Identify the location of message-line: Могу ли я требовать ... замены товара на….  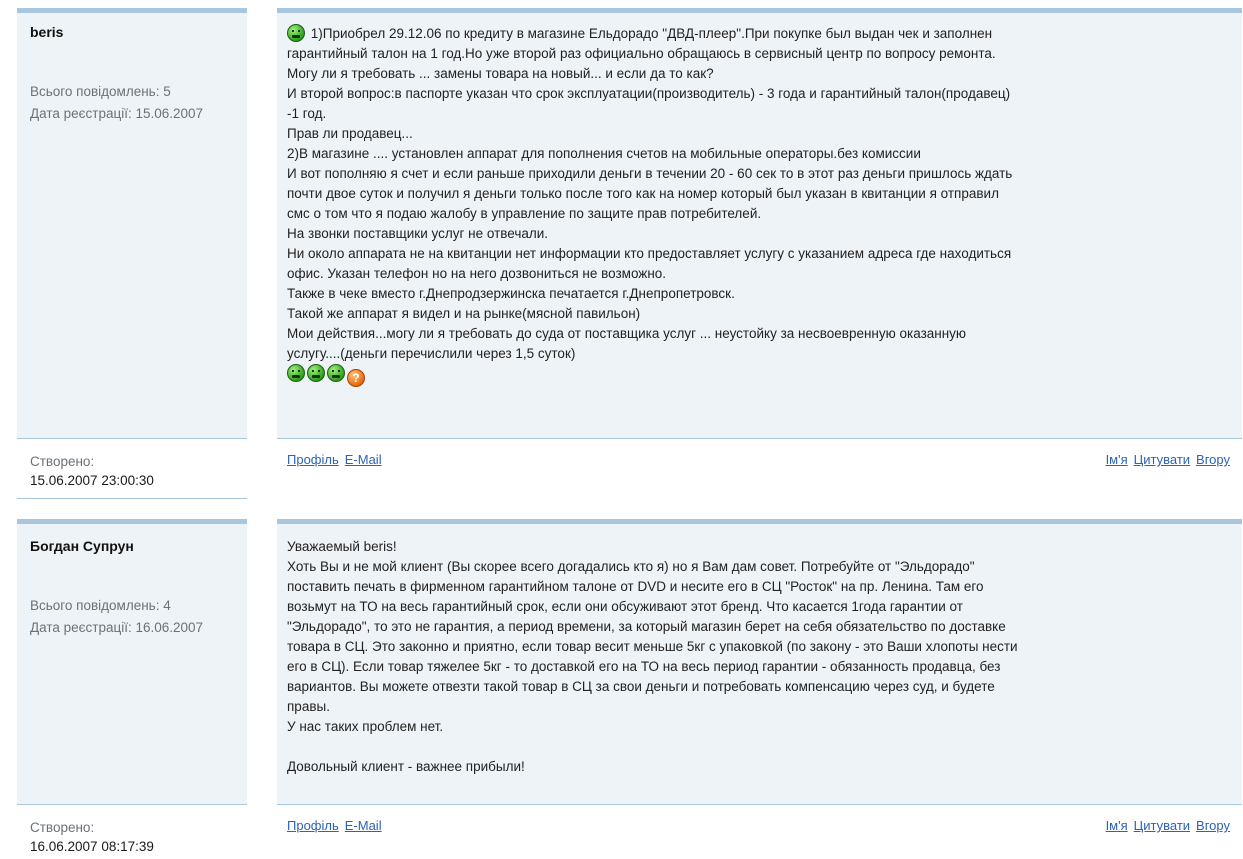
(500, 73).